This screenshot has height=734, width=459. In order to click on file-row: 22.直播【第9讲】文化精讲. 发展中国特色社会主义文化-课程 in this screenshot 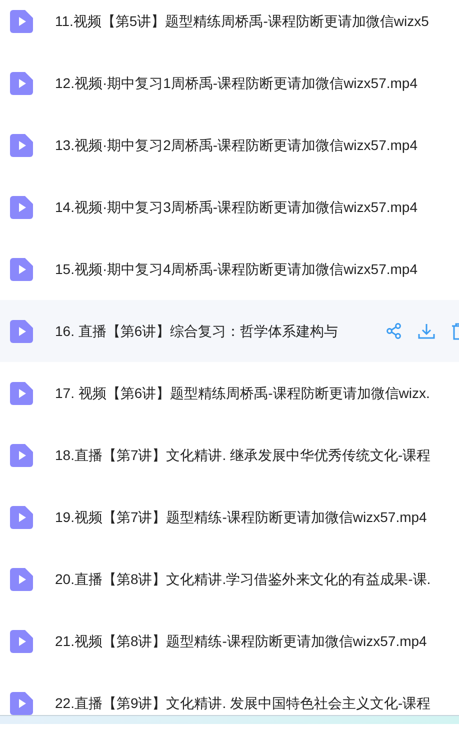, I will do `click(229, 703)`.